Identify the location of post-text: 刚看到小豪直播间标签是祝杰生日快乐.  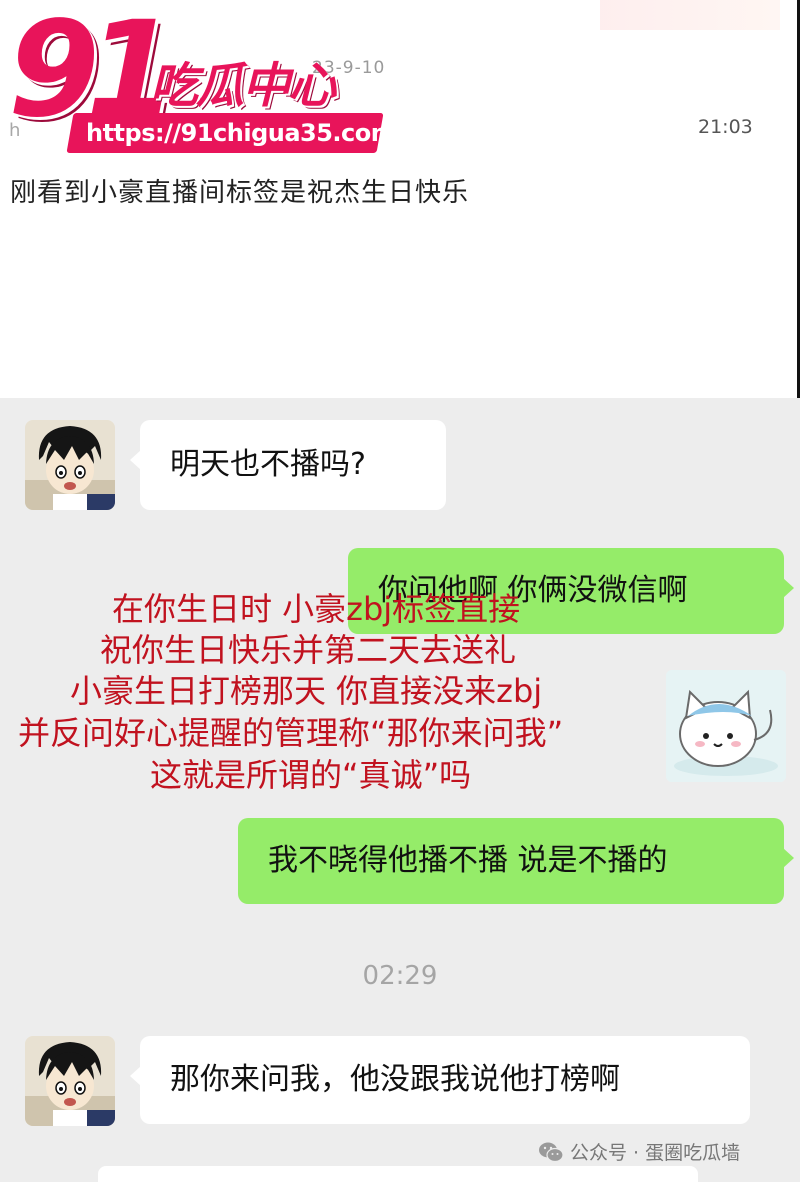
(240, 193).